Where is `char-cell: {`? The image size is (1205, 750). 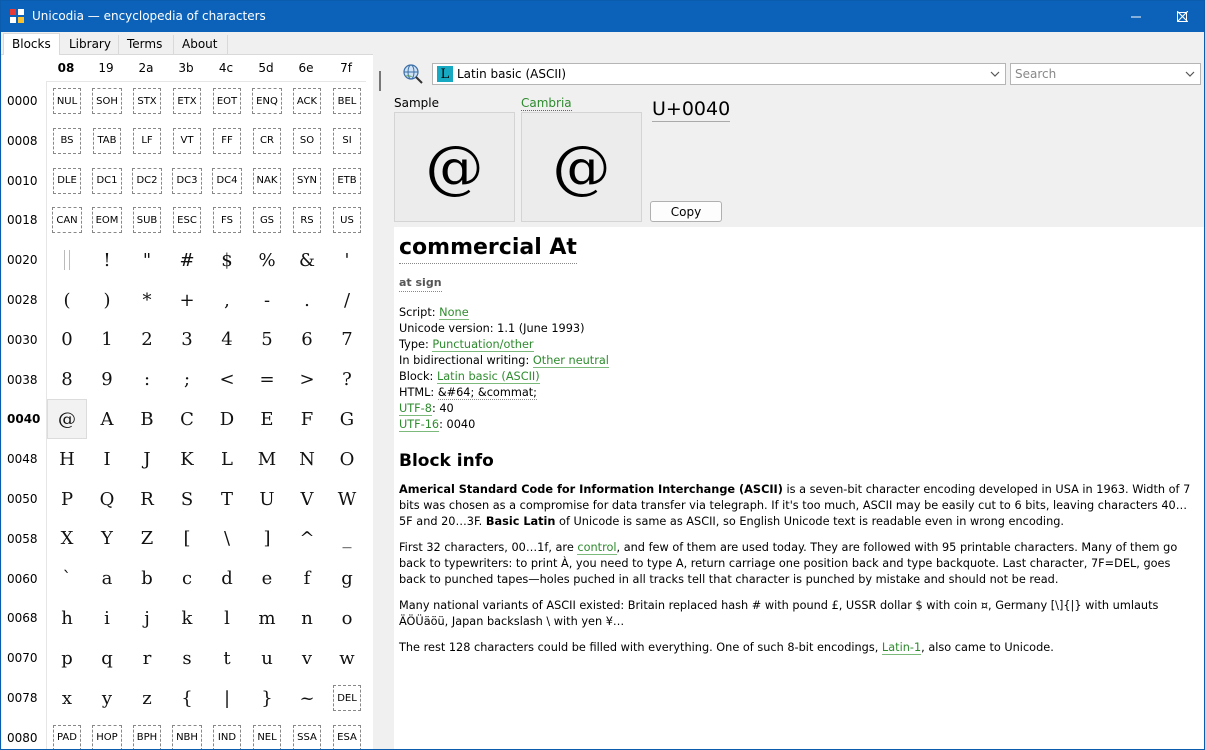 char-cell: { is located at coordinates (187, 698).